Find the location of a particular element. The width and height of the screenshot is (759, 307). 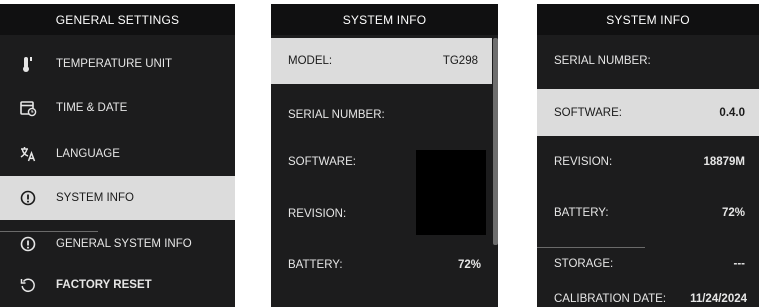

info-value: 11/24/2024 is located at coordinates (718, 299).